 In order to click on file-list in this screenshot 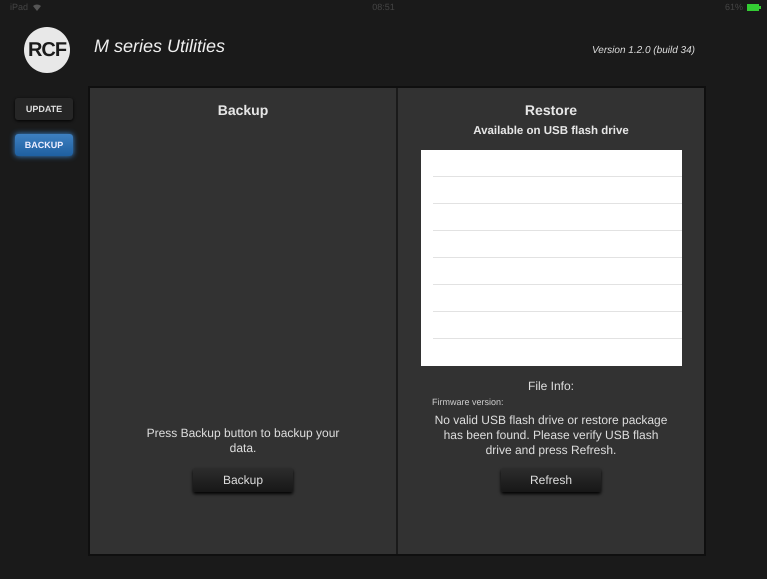, I will do `click(551, 258)`.